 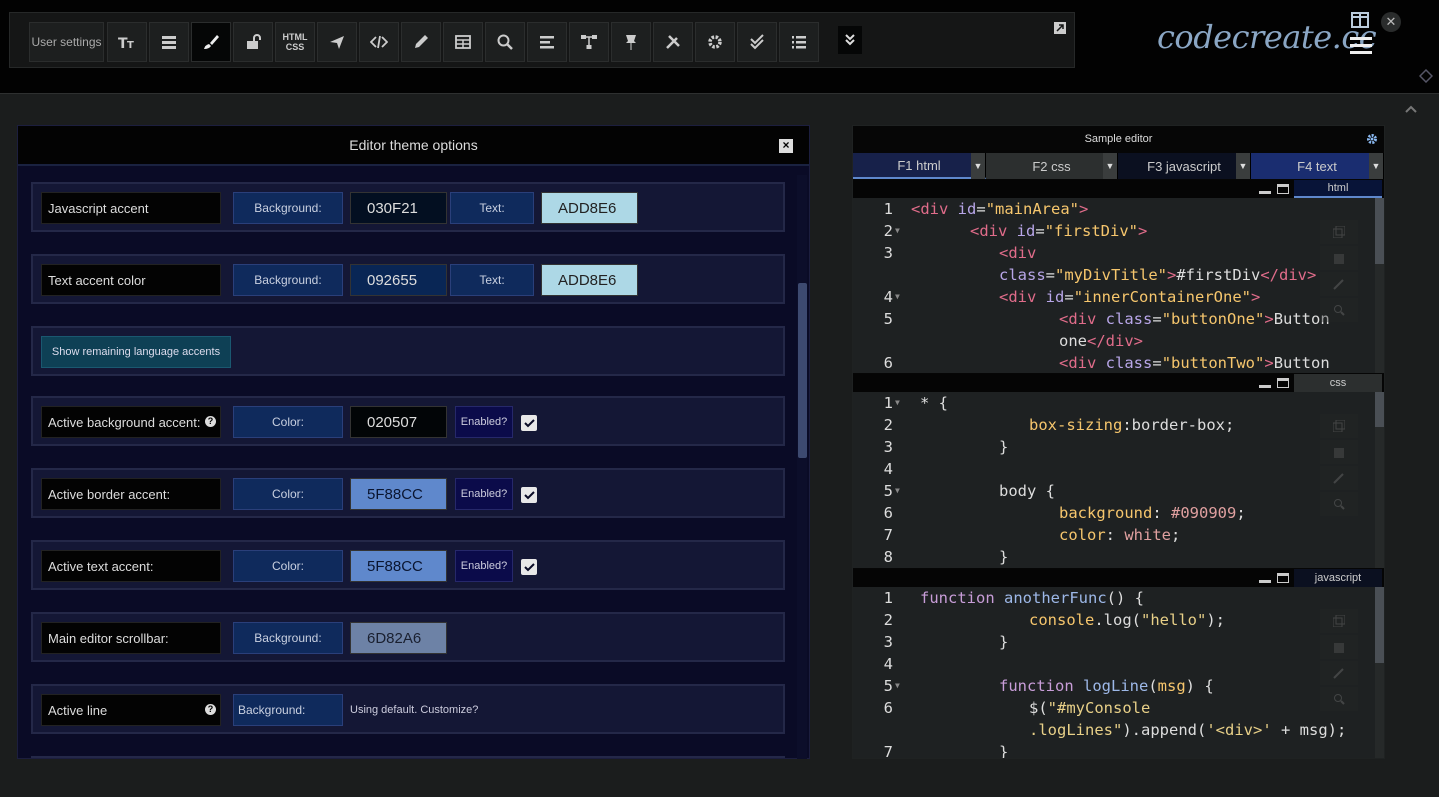 What do you see at coordinates (1184, 166) in the screenshot?
I see `tab-javascript: F3 javascript ▼` at bounding box center [1184, 166].